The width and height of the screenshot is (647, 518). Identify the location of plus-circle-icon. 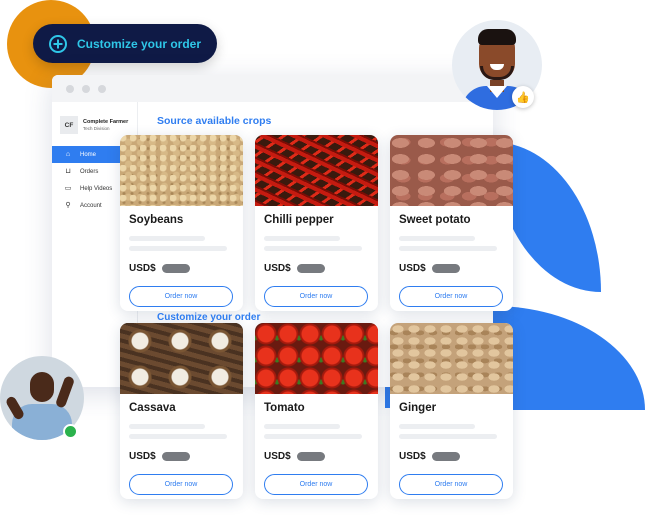
(58, 43).